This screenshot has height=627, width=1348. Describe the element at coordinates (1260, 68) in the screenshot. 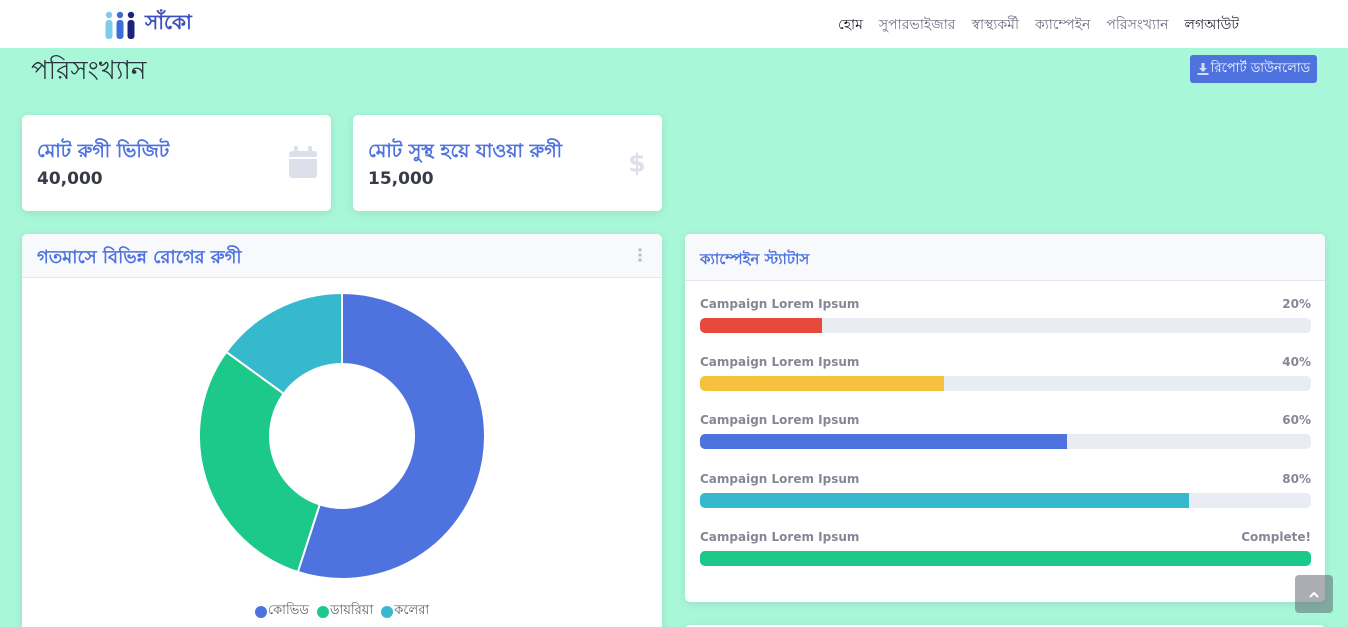

I see `download-report-label: রিপোর্ট ডাউনলোড` at that location.